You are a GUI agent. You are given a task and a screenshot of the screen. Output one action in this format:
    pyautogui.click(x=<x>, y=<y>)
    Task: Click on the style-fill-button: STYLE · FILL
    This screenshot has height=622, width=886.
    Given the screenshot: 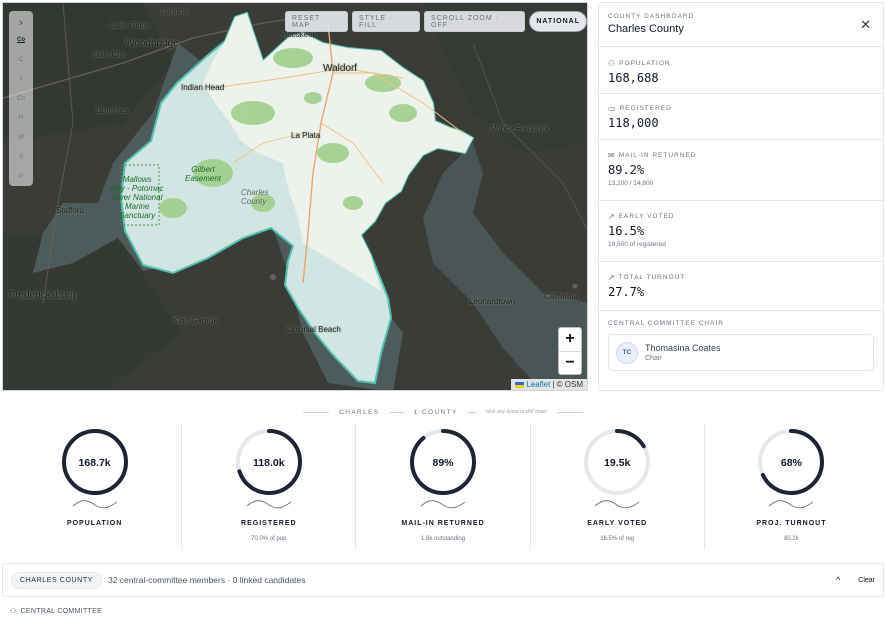 What is the action you would take?
    pyautogui.click(x=386, y=21)
    